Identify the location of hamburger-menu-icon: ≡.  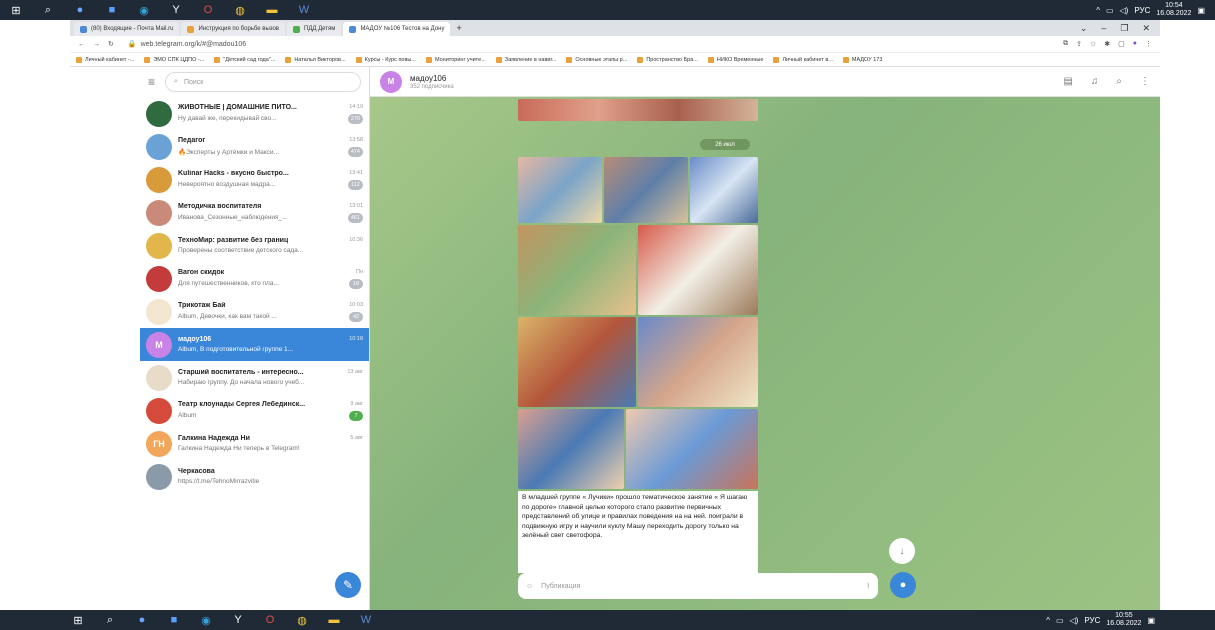
(151, 82).